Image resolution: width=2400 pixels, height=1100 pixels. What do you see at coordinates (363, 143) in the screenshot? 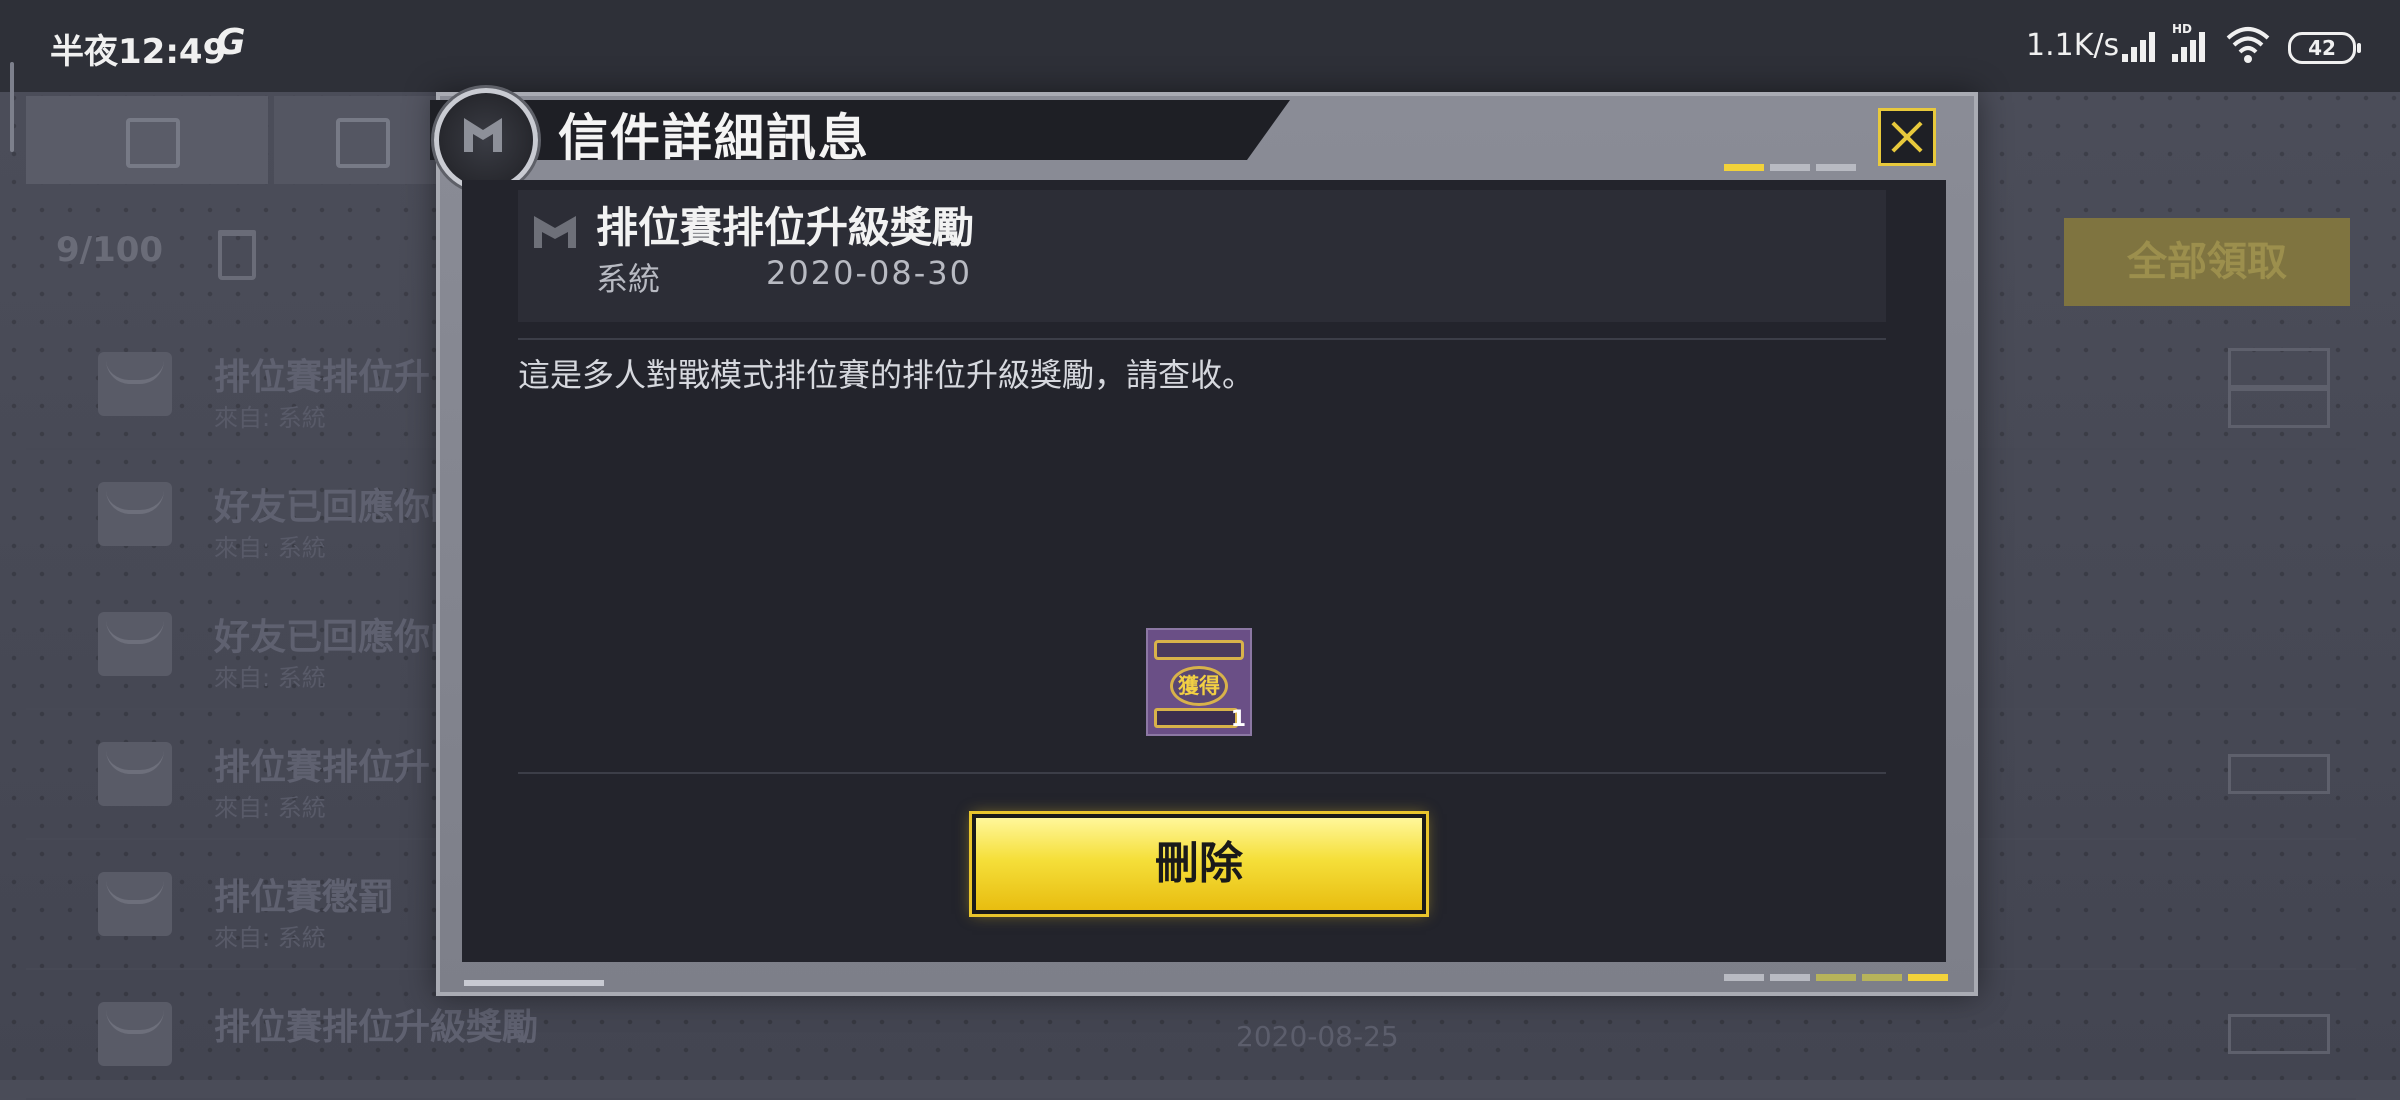
I see `gift-icon` at bounding box center [363, 143].